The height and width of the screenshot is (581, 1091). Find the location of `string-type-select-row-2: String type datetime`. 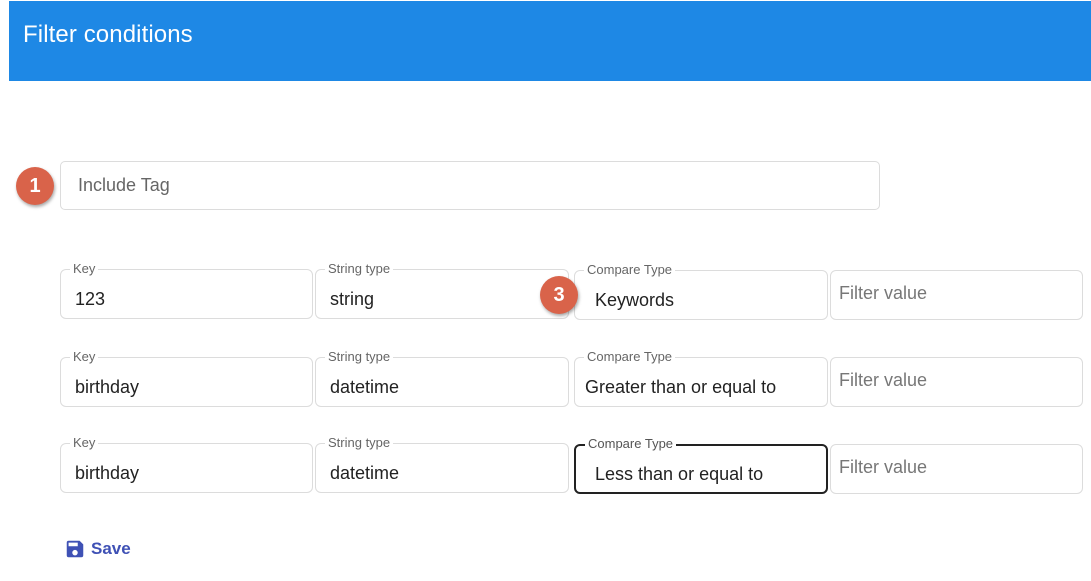

string-type-select-row-2: String type datetime is located at coordinates (442, 378).